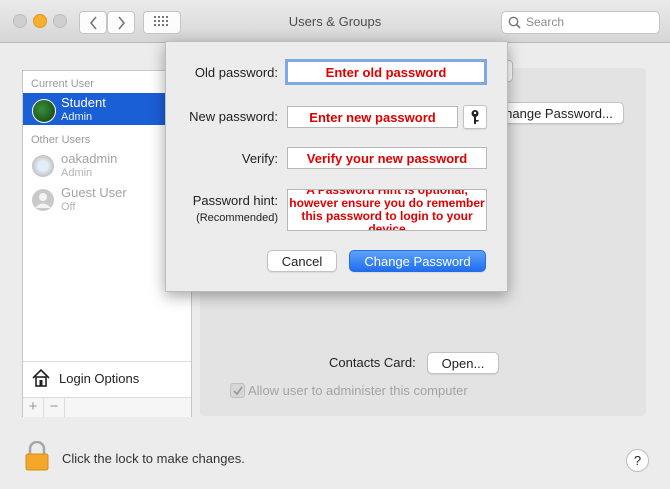  I want to click on old-password-field: Enter old password, so click(386, 72).